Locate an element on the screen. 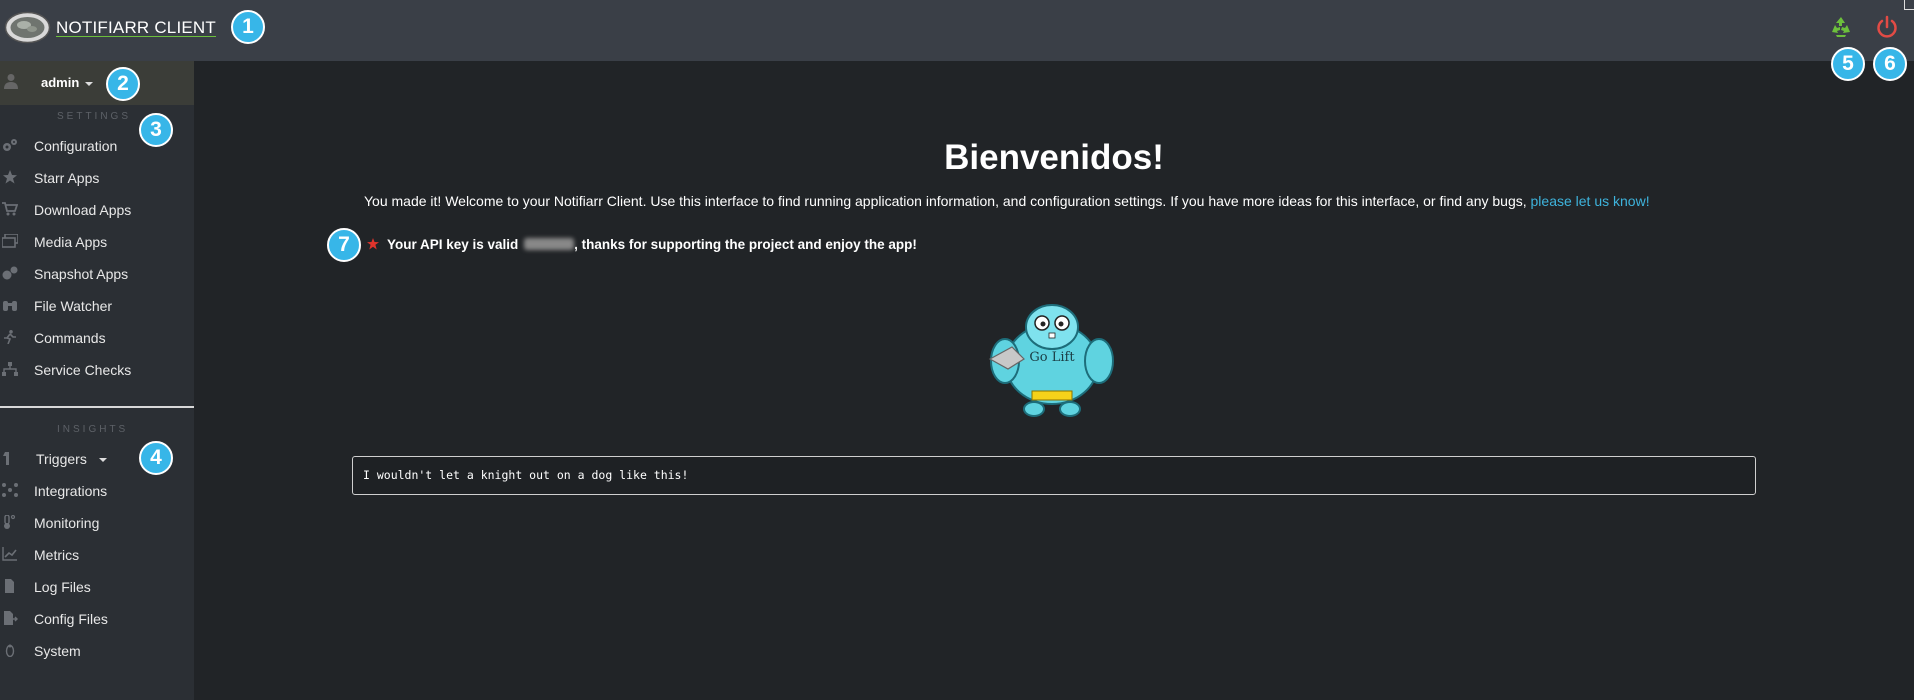 This screenshot has height=700, width=1914. notifiarr-logo-icon is located at coordinates (27, 27).